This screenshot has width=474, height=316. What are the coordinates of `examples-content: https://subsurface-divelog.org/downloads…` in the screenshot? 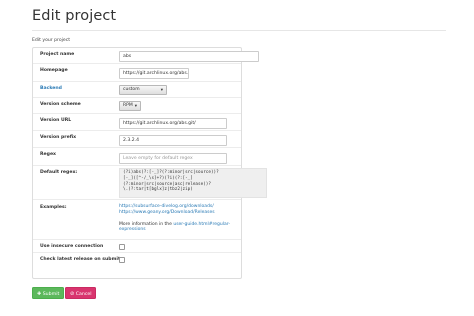 It's located at (194, 218).